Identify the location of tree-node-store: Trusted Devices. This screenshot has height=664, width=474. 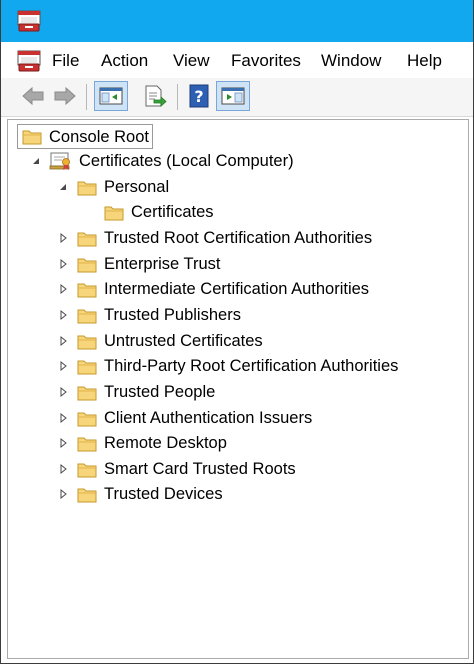
(150, 494).